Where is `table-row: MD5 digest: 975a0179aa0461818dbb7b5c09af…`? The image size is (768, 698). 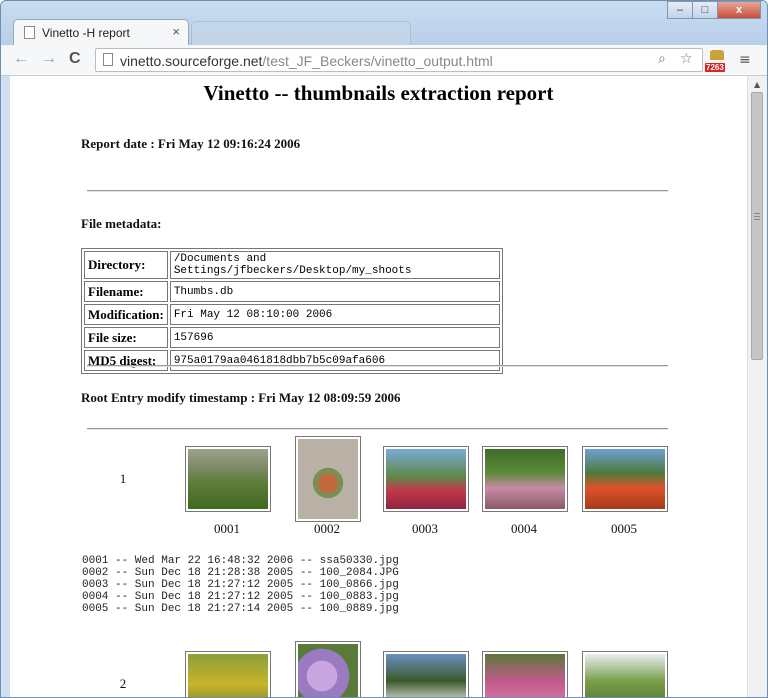 table-row: MD5 digest: 975a0179aa0461818dbb7b5c09af… is located at coordinates (292, 360).